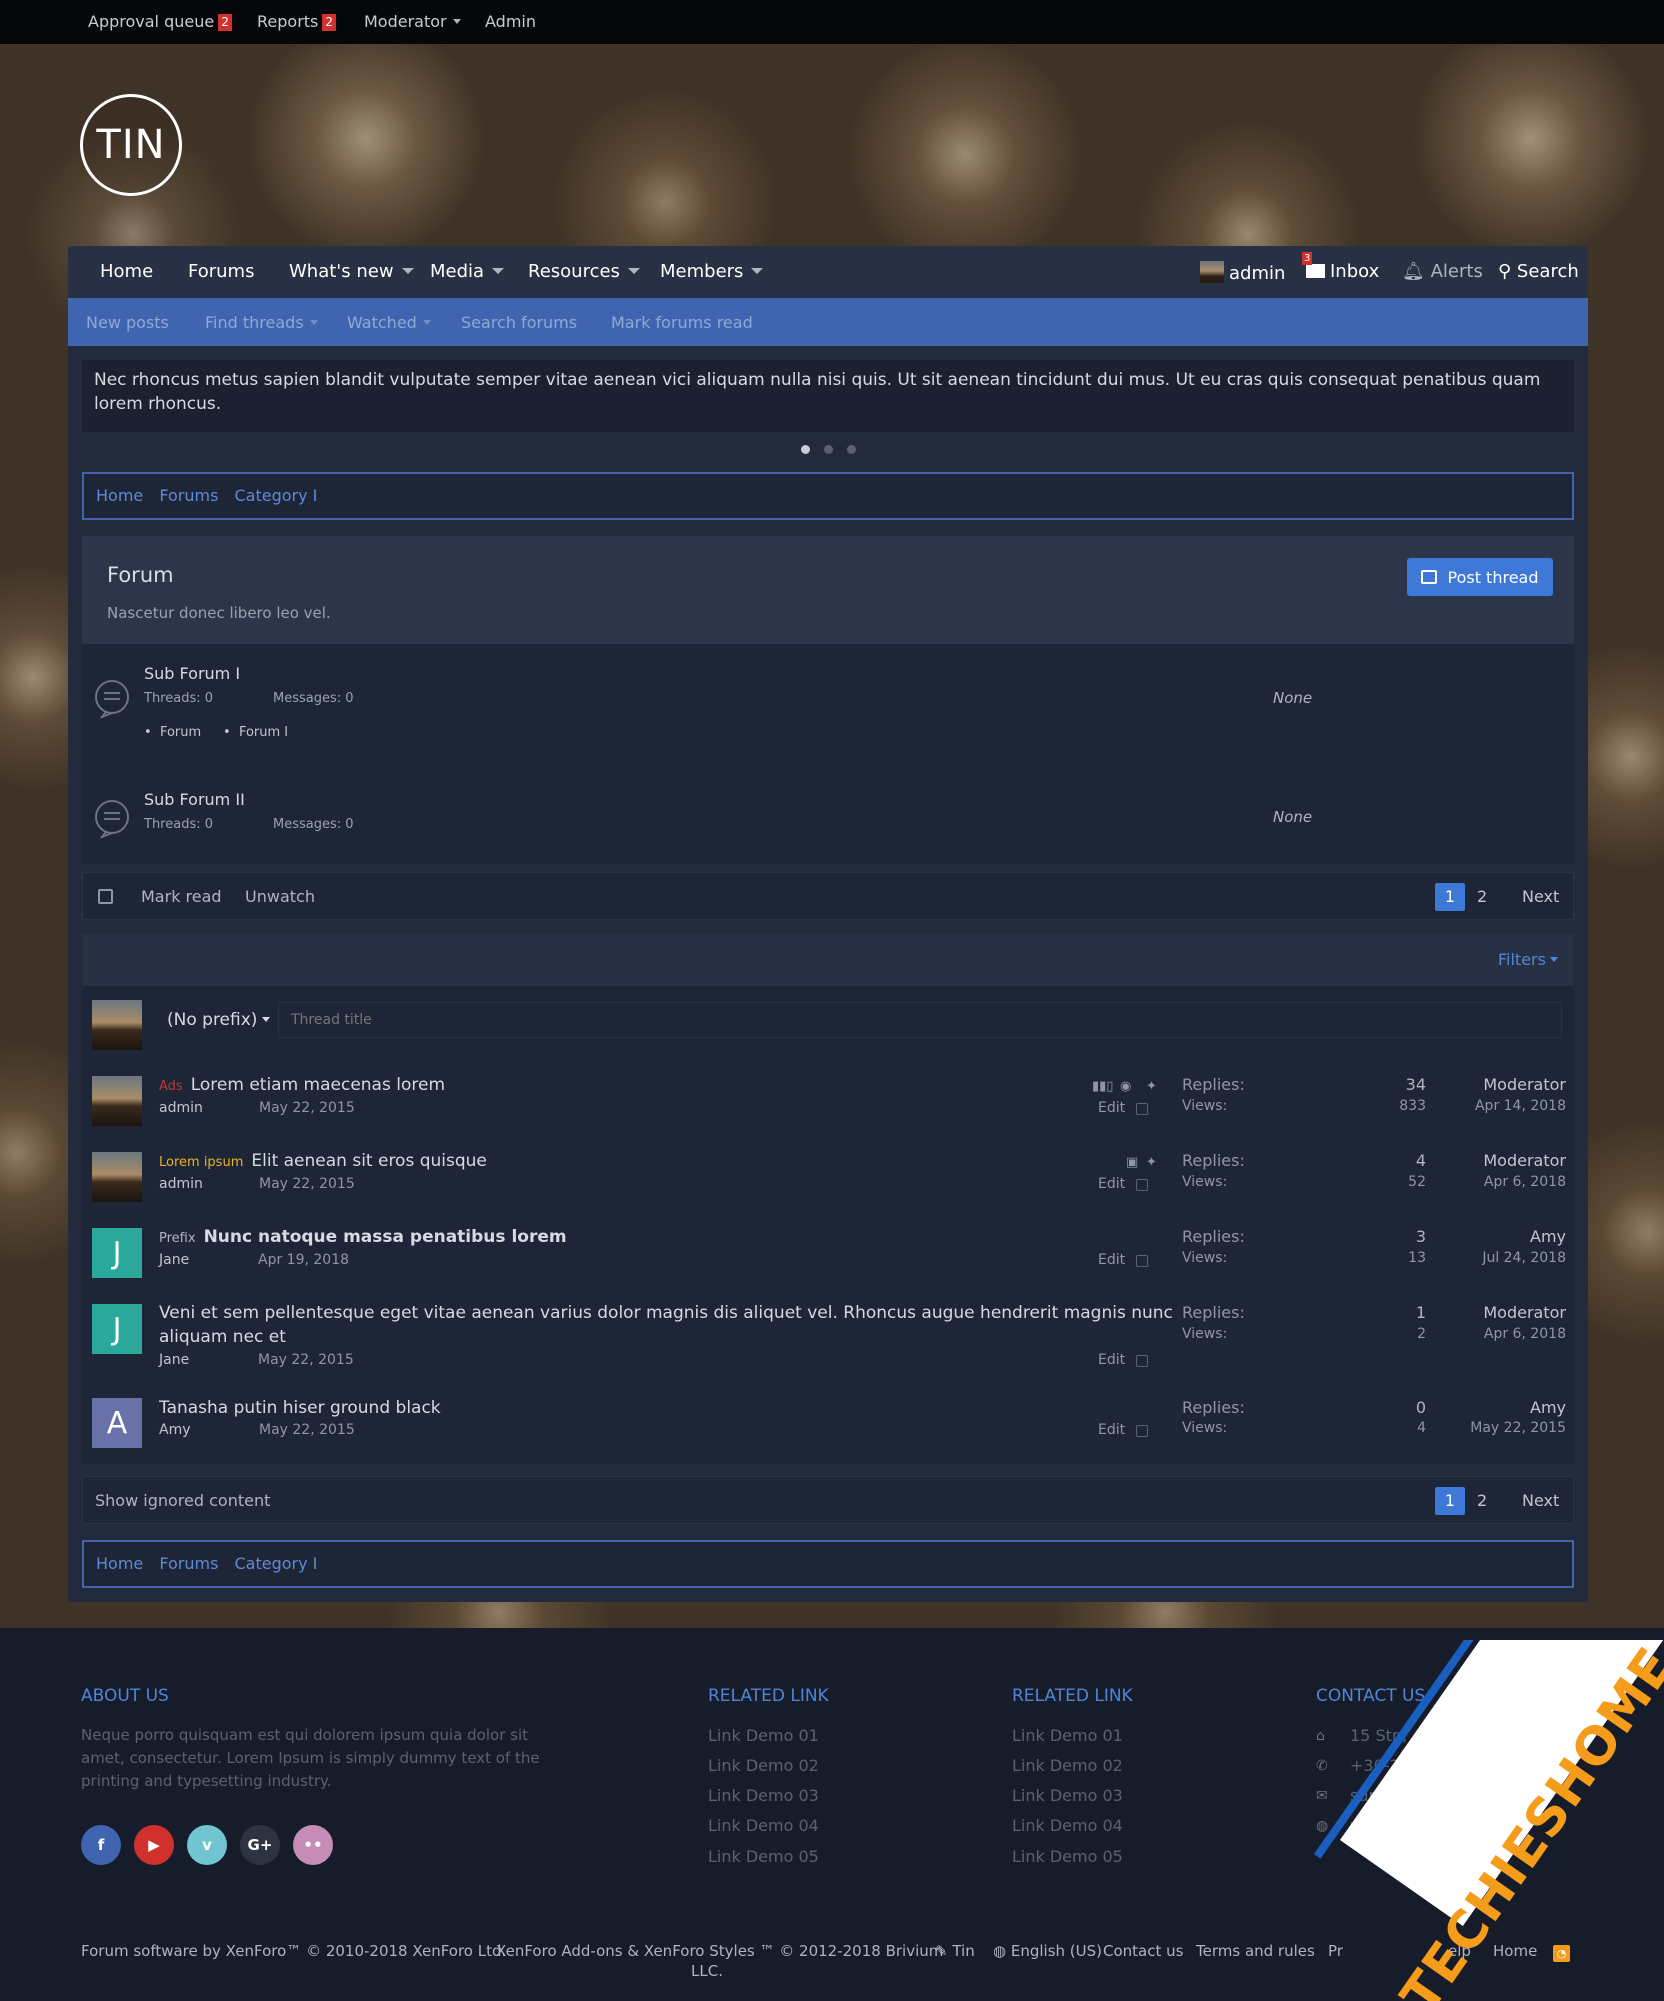 The height and width of the screenshot is (2001, 1664). I want to click on breadcrumb-home: Home, so click(119, 495).